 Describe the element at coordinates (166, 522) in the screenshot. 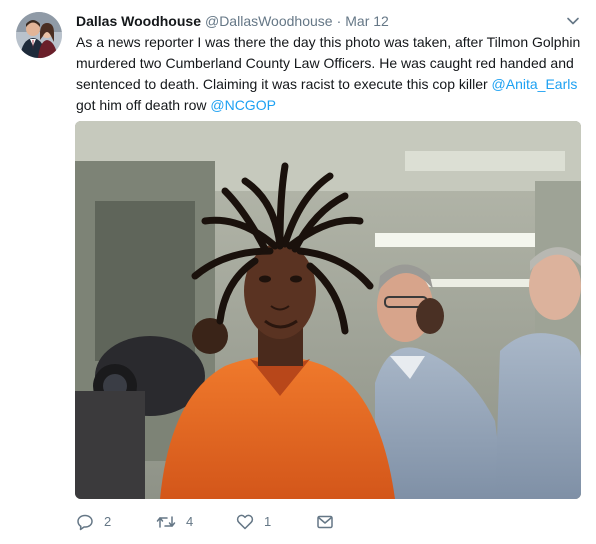

I see `retweet-icon` at that location.